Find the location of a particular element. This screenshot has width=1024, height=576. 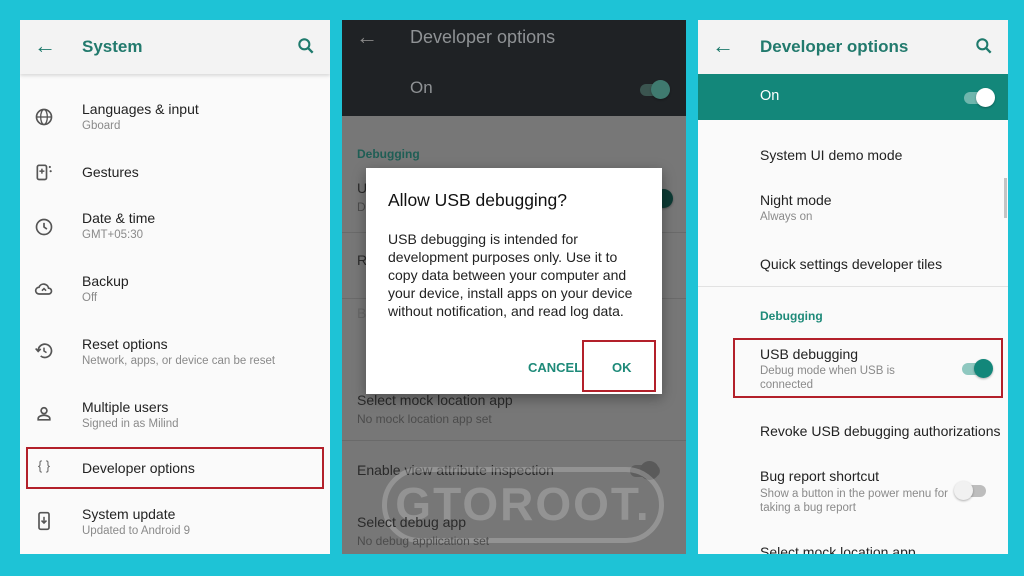

item-subtitle: GMT+05:30 is located at coordinates (113, 235).